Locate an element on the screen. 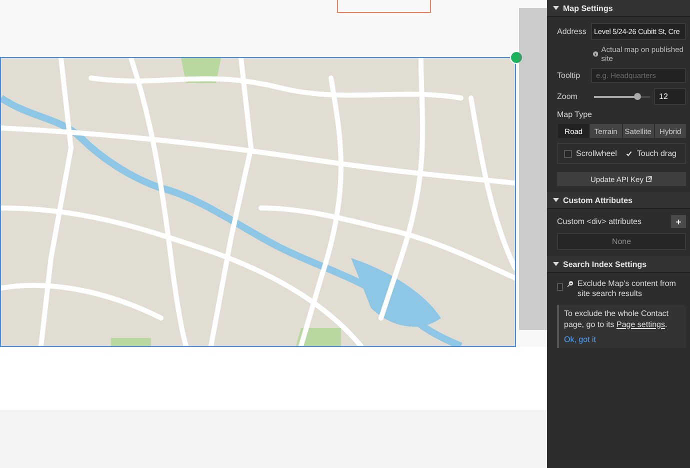 This screenshot has width=690, height=468. field-label: Tooltip is located at coordinates (569, 75).